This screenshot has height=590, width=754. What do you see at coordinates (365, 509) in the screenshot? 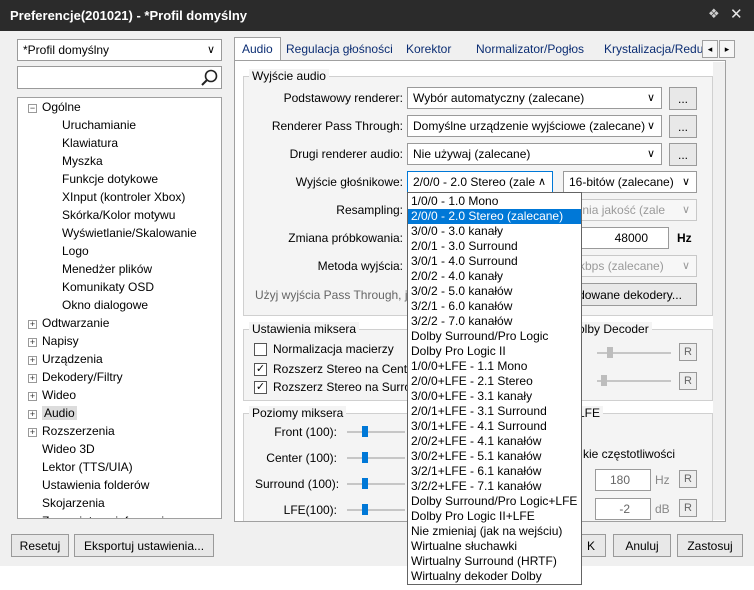
I see `lfe-level-thumb` at bounding box center [365, 509].